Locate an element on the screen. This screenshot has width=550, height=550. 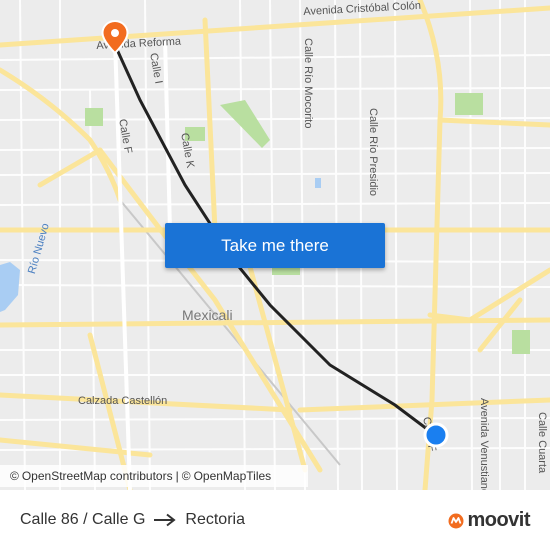
moovit-wordmark: moovit is located at coordinates (498, 520).